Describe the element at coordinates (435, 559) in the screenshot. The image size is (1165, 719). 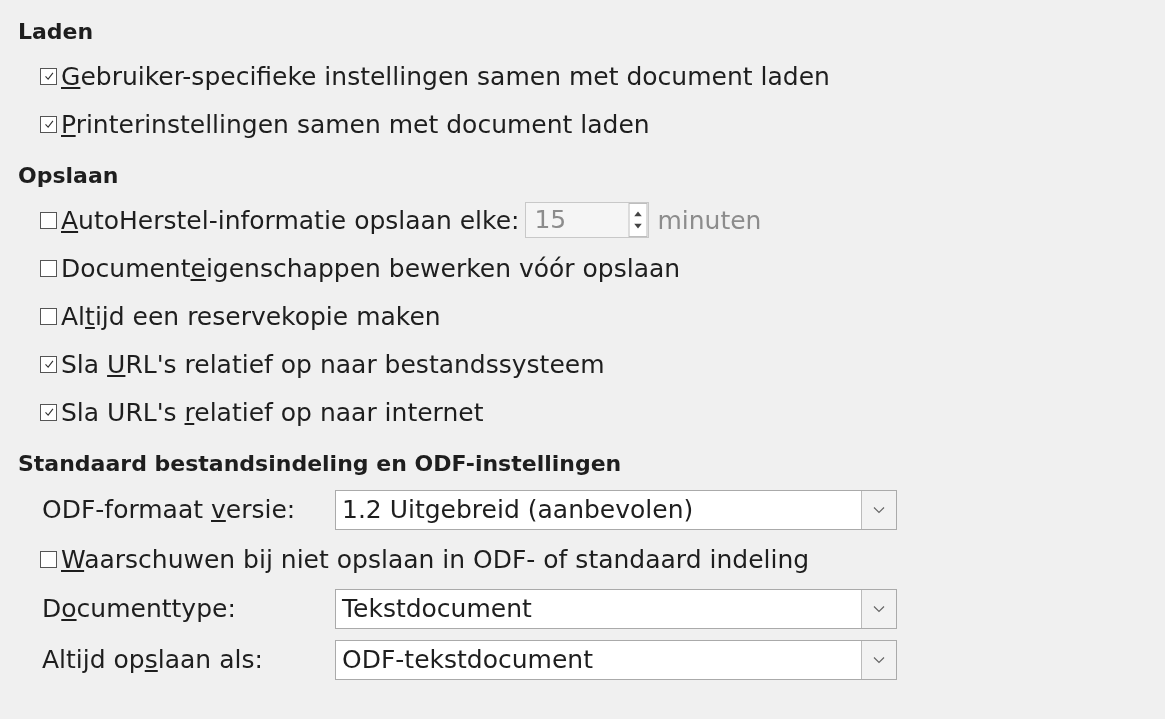
I see `checkbox-label: Waarschuwen bij niet opslaan in ODF- of standaard indeling` at that location.